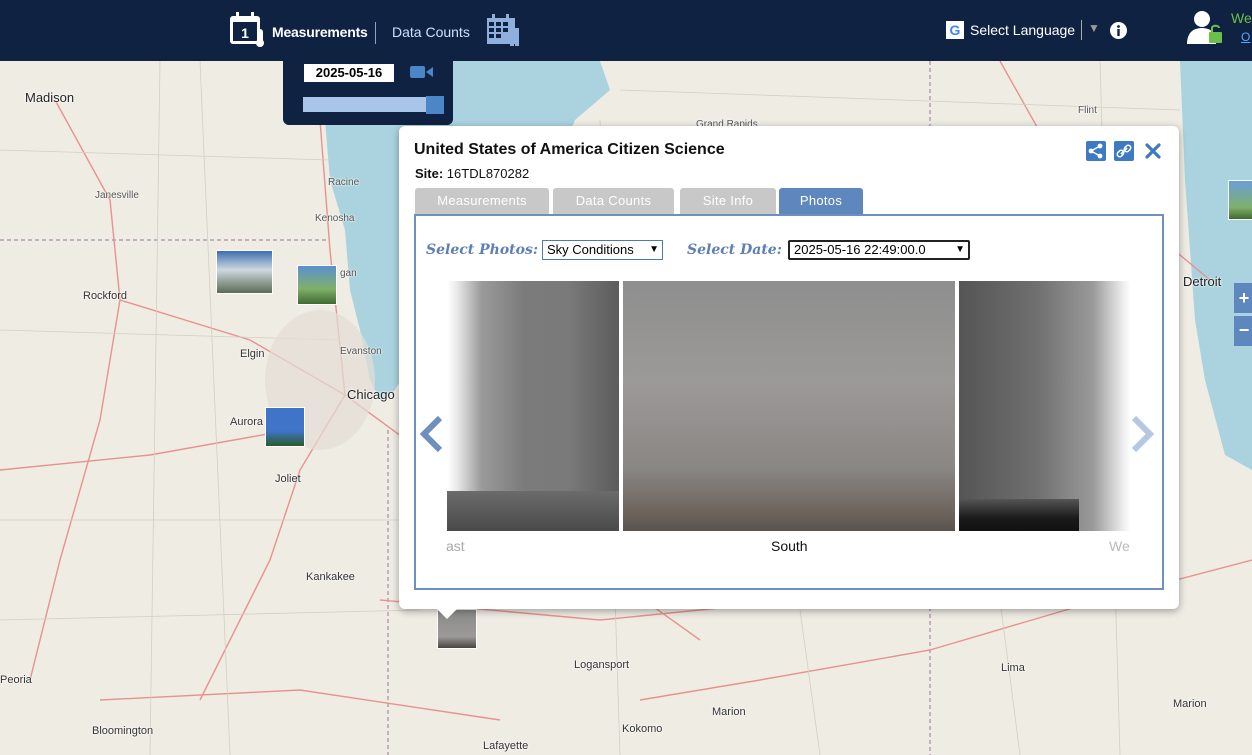 This screenshot has height=755, width=1252. Describe the element at coordinates (16, 680) in the screenshot. I see `city-label-peoria: Peoria` at that location.